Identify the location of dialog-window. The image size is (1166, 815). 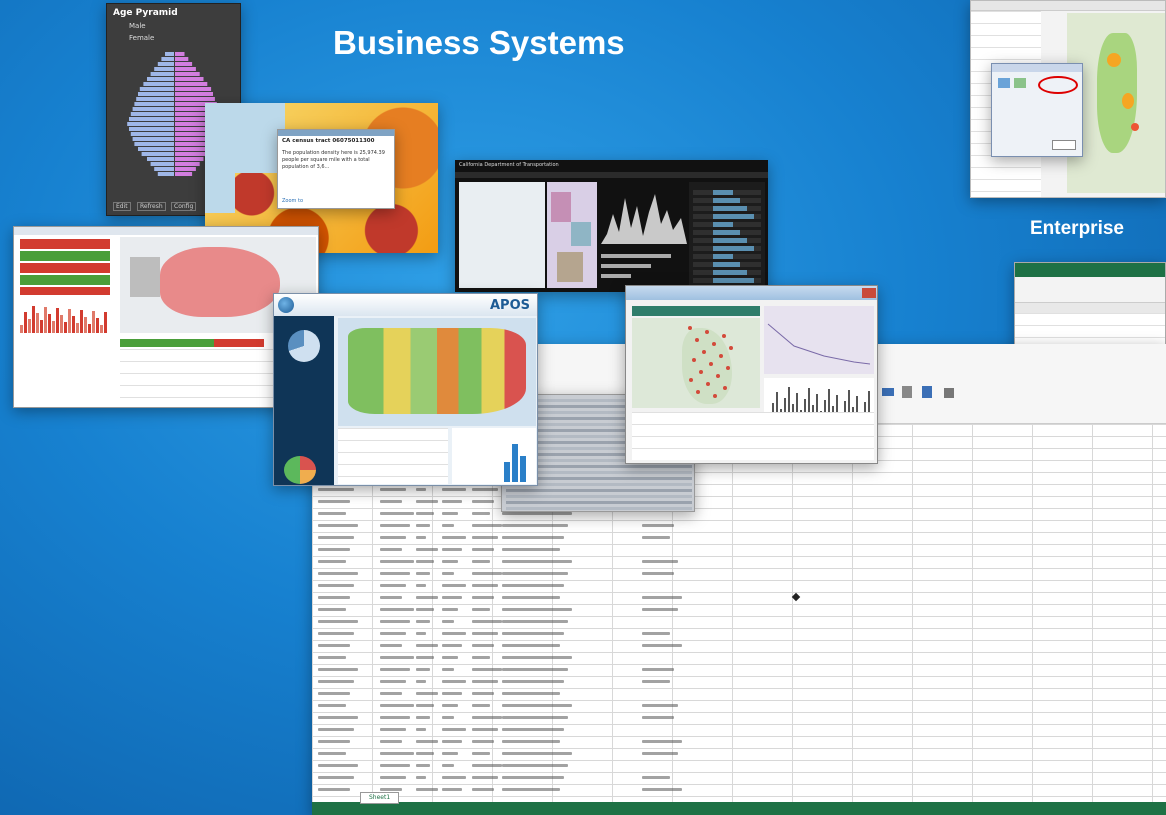
(1037, 110).